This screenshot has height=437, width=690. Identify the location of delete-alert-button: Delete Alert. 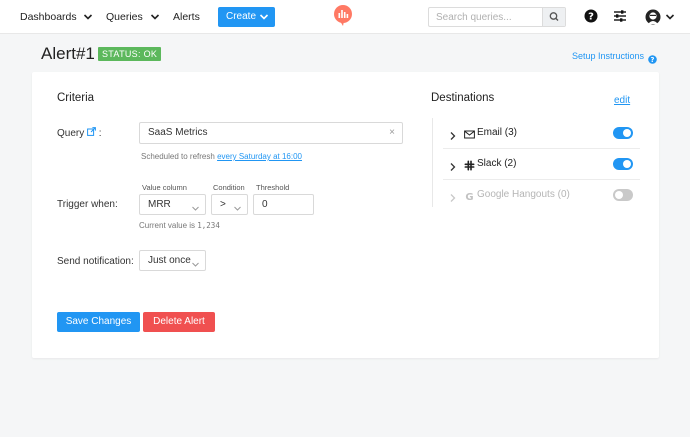
(179, 322).